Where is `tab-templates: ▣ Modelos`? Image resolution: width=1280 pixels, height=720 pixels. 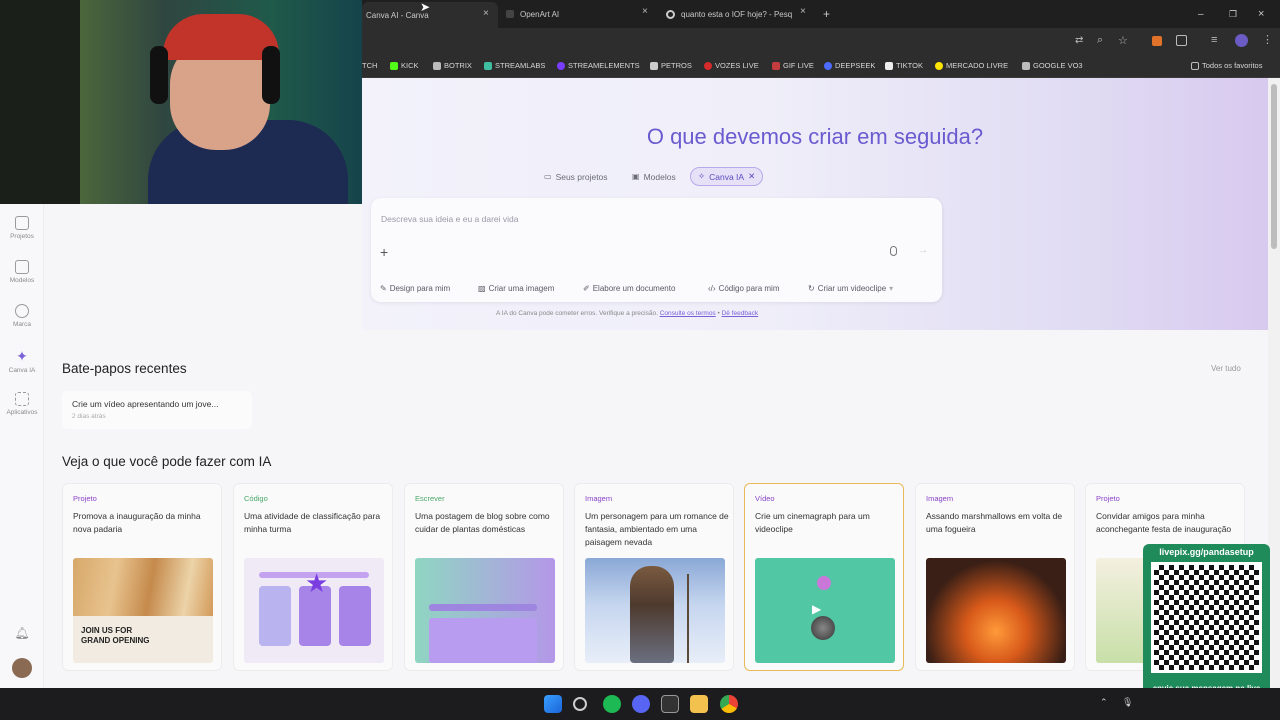
tab-templates: ▣ Modelos is located at coordinates (654, 176).